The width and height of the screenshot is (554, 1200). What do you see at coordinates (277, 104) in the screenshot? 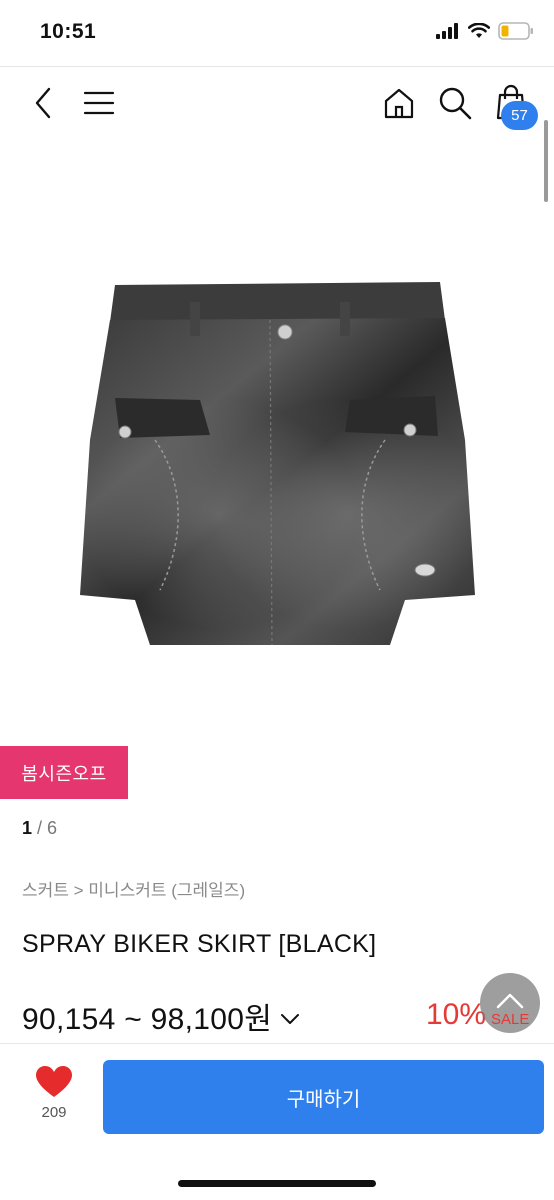
I see `nav-bar` at bounding box center [277, 104].